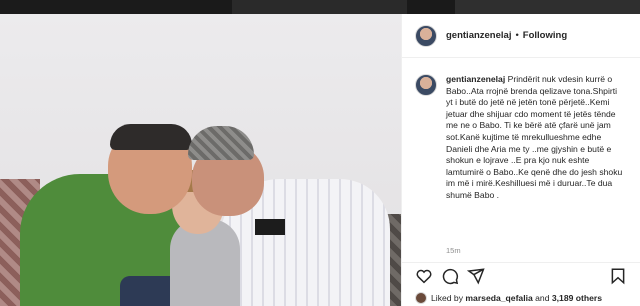 The height and width of the screenshot is (306, 640). I want to click on post-header: gentianzenelaj • Following, so click(521, 36).